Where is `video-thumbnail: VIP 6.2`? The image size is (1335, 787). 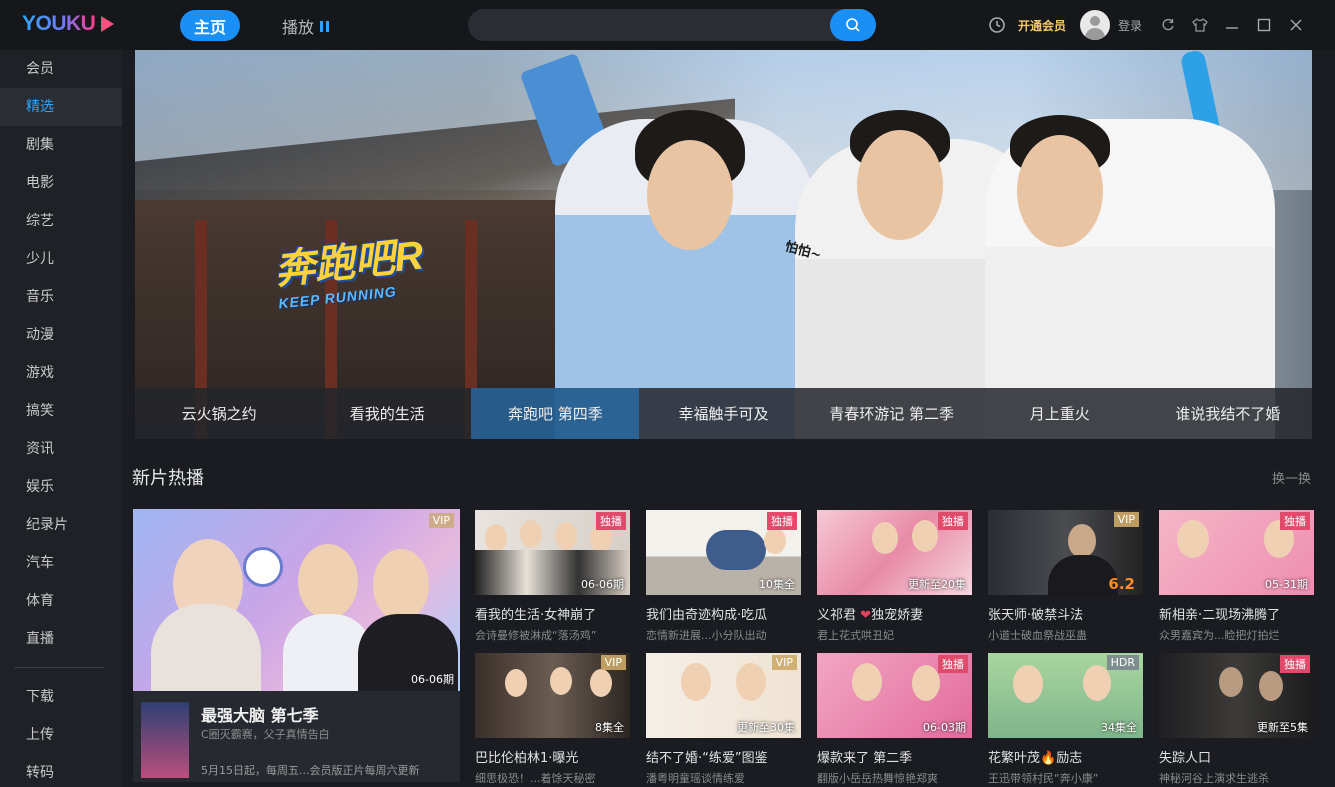
video-thumbnail: VIP 6.2 is located at coordinates (1065, 552).